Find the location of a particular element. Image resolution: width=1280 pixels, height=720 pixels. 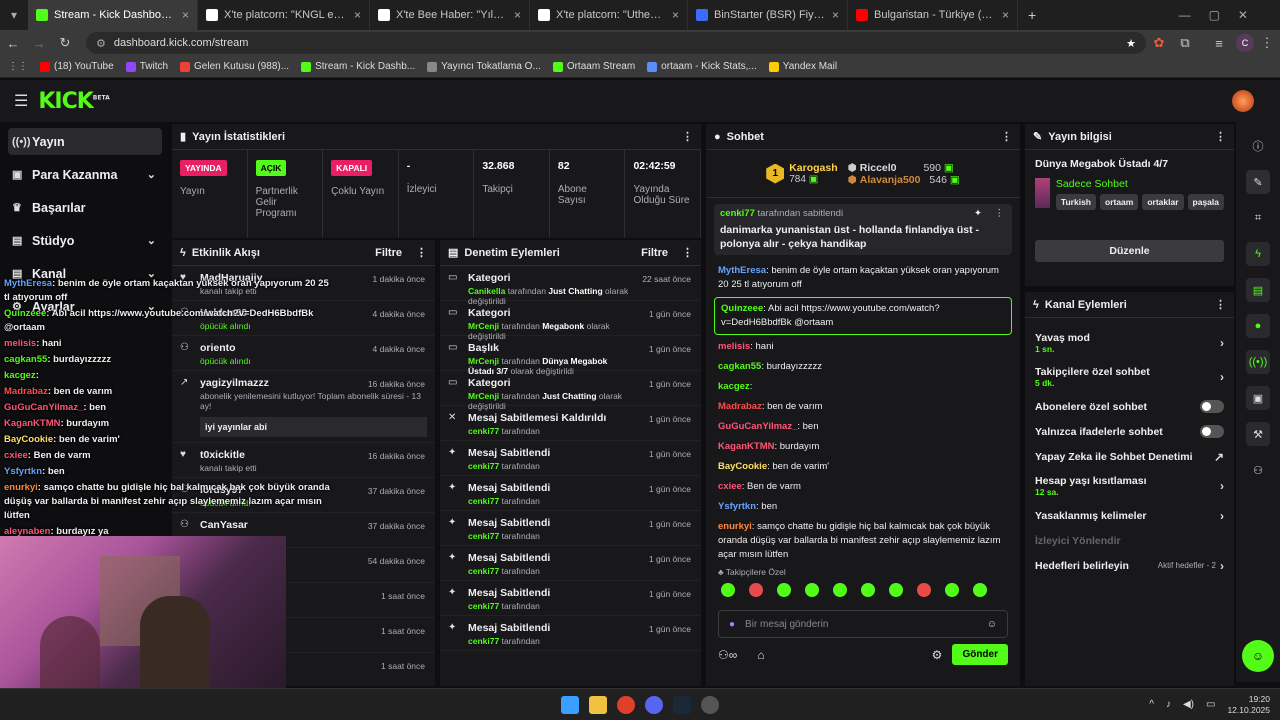

battery-icon: ▭ is located at coordinates (1210, 704).